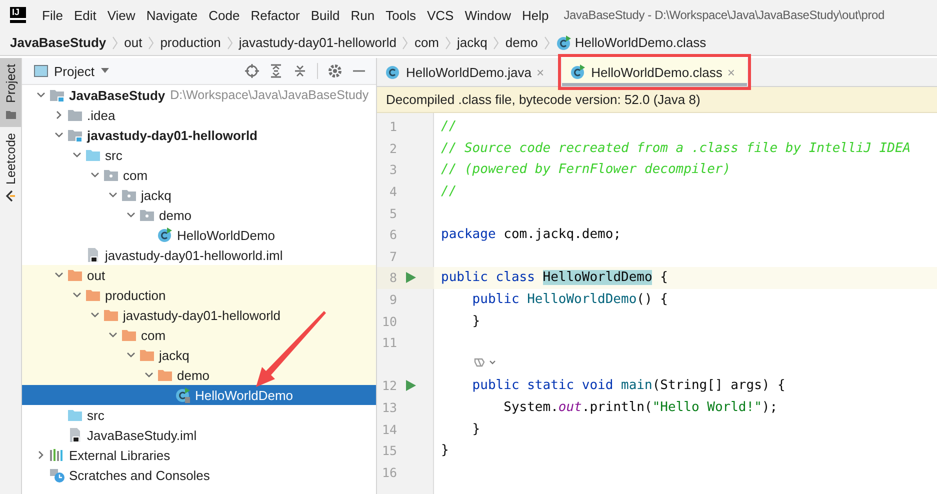 The height and width of the screenshot is (494, 937). Describe the element at coordinates (654, 72) in the screenshot. I see `editor-tab: HelloWorldDemo.class ×` at that location.